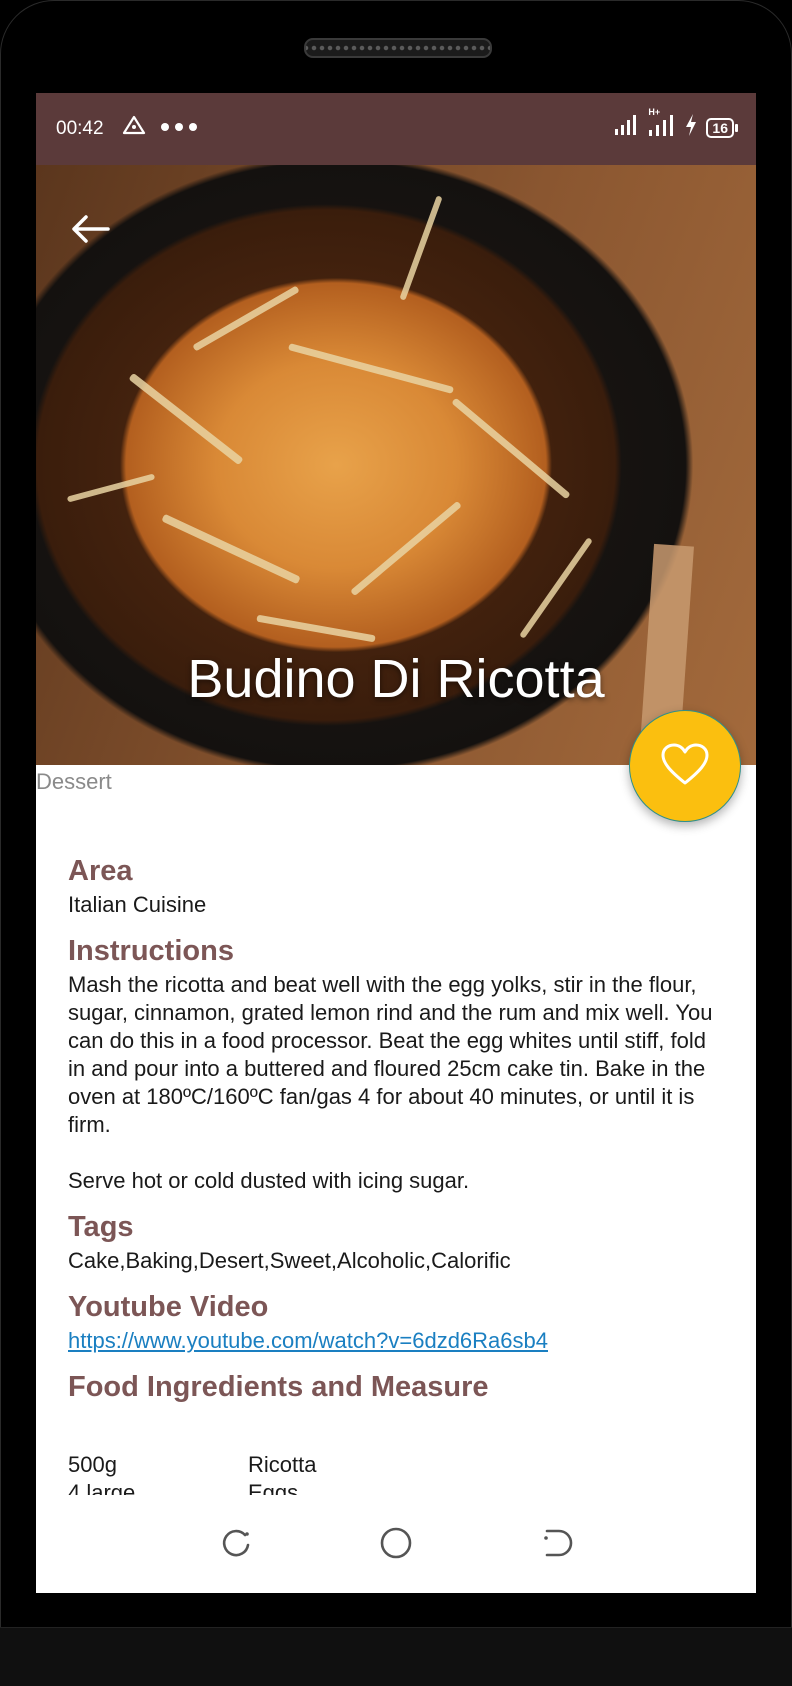 This screenshot has height=1686, width=792. I want to click on ingredient-row: 500g Ricotta, so click(398, 1465).